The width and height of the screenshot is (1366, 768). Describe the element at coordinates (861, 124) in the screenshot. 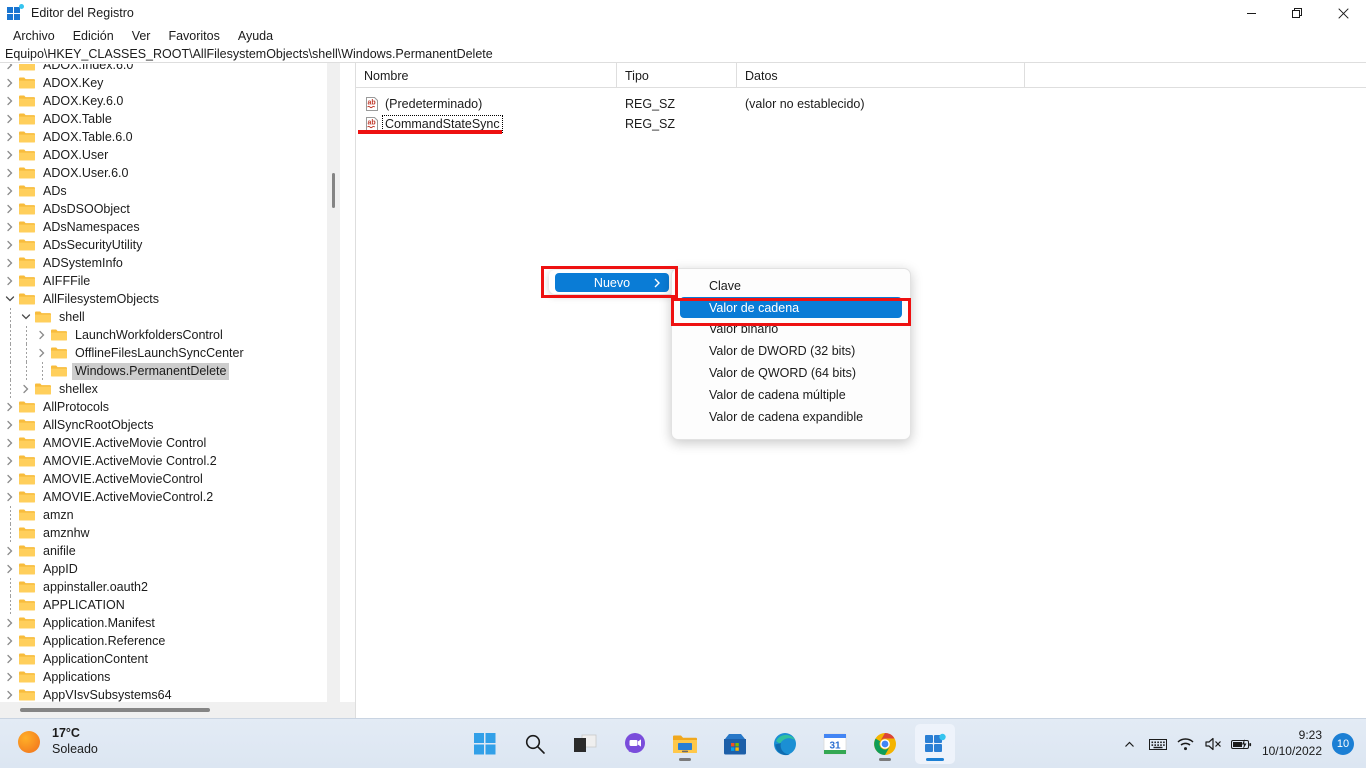

I see `value-row: ab CommandStateSync REG_SZ` at that location.